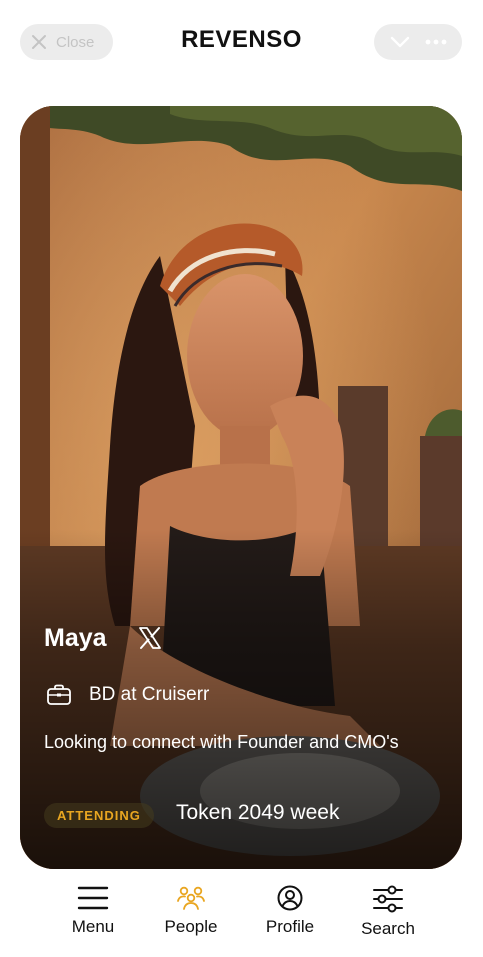 This screenshot has width=483, height=957. I want to click on nav-label-menu: Menu, so click(93, 926).